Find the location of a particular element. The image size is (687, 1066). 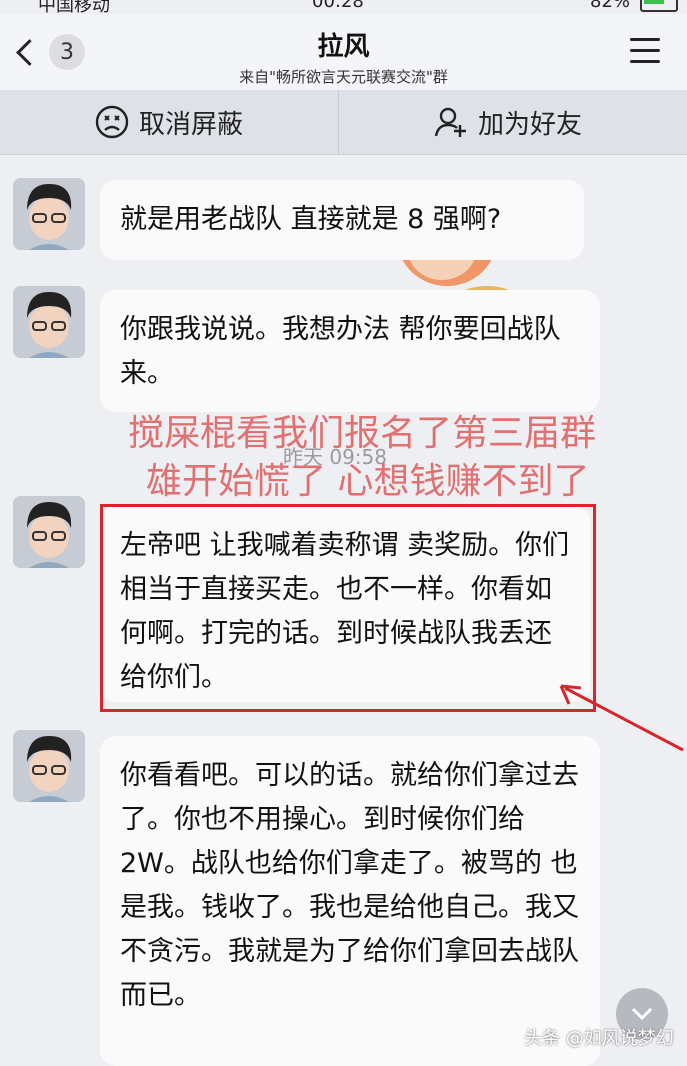

red-highlight-box is located at coordinates (348, 608).